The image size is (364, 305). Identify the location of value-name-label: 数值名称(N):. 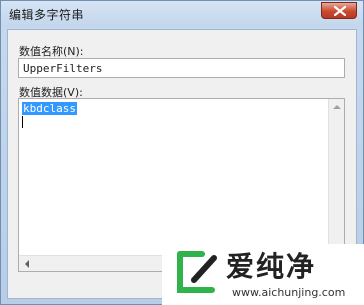
(51, 51).